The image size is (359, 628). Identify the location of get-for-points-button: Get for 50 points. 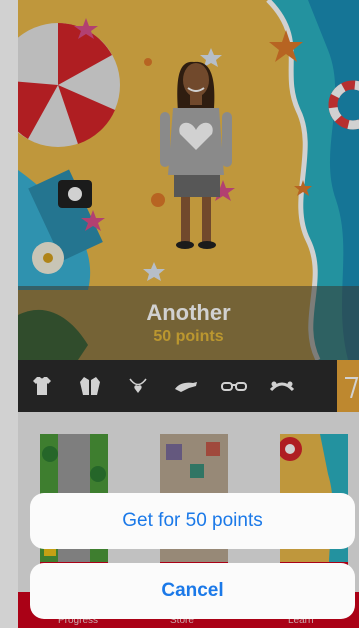
(192, 521).